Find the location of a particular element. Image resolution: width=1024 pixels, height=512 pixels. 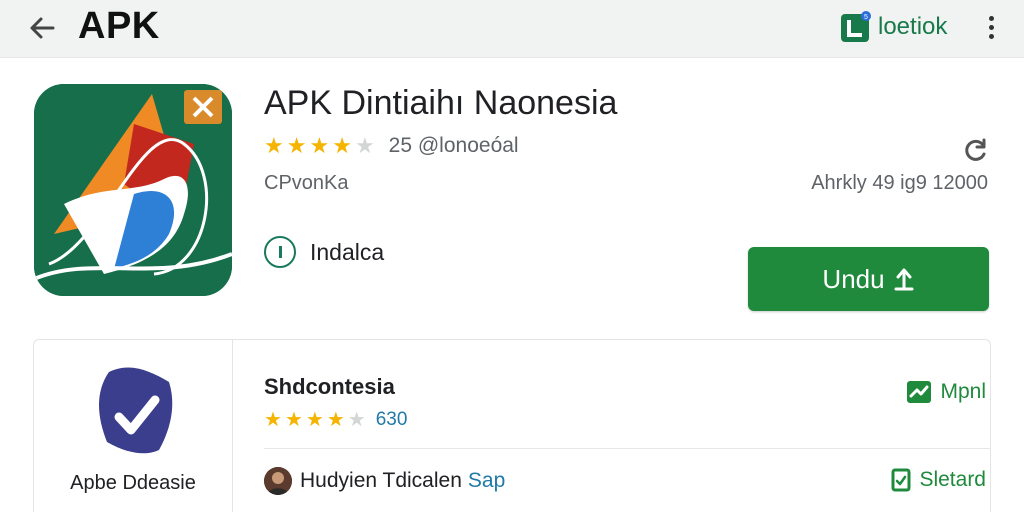

page-title: APK is located at coordinates (119, 26).